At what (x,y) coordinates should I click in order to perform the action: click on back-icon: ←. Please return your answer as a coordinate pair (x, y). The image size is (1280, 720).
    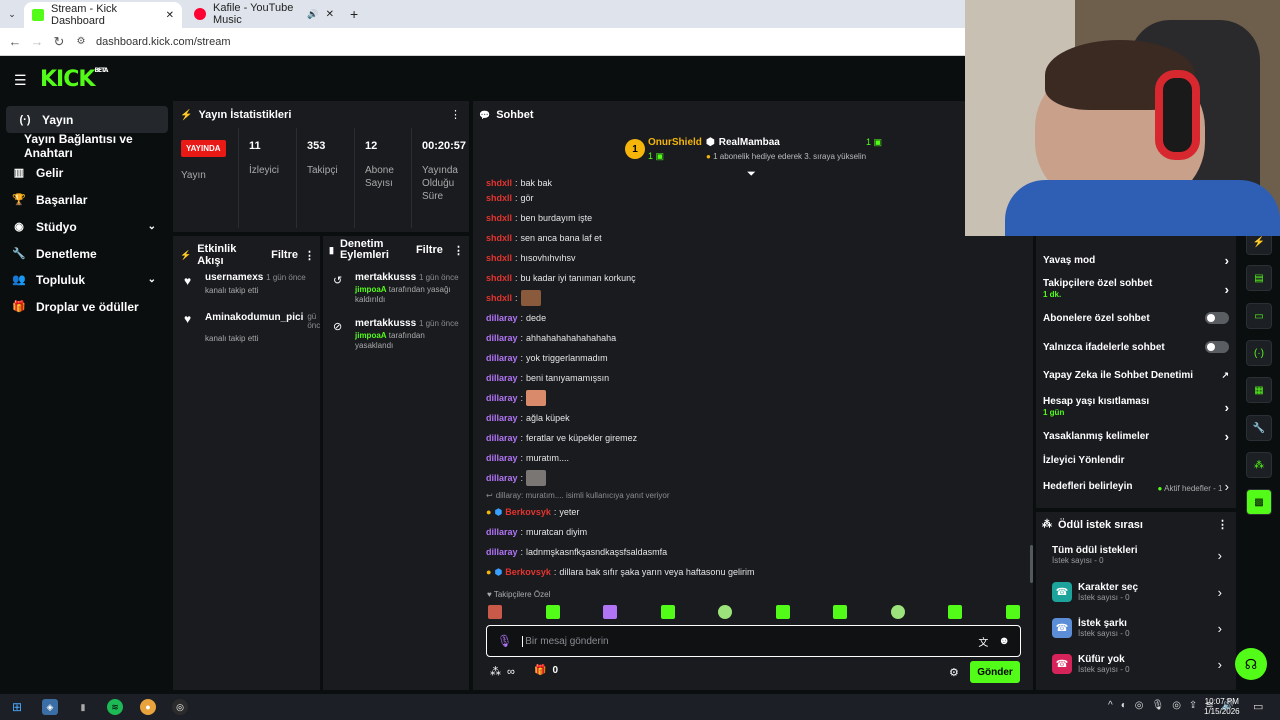
    Looking at the image, I should click on (15, 41).